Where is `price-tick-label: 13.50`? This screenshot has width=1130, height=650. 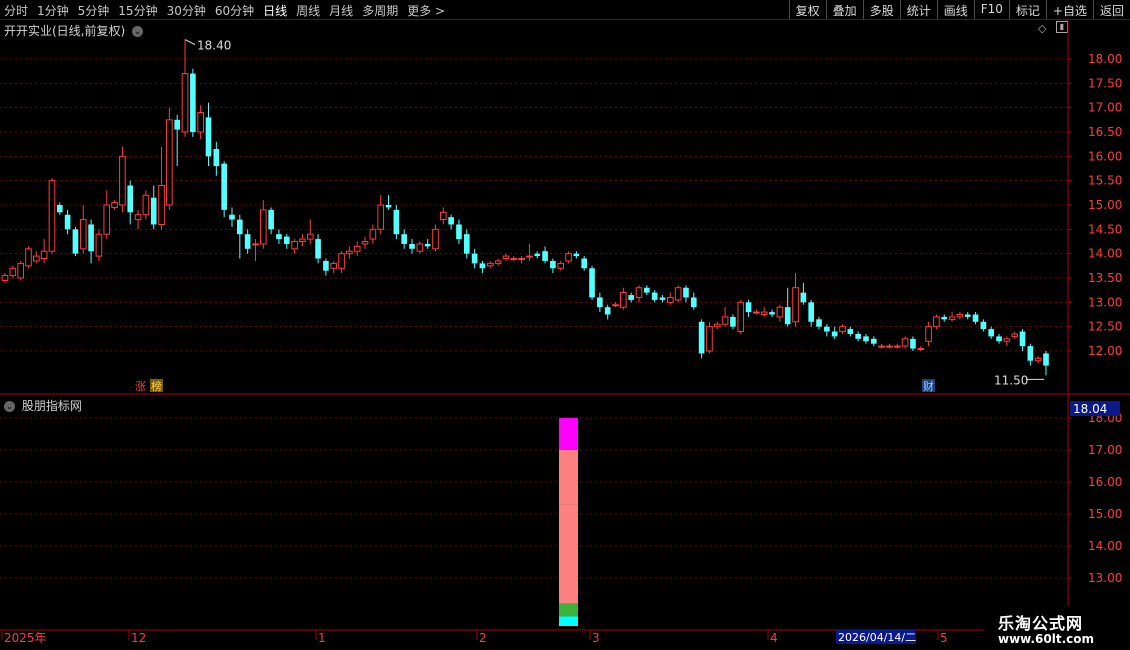
price-tick-label: 13.50 is located at coordinates (1105, 278).